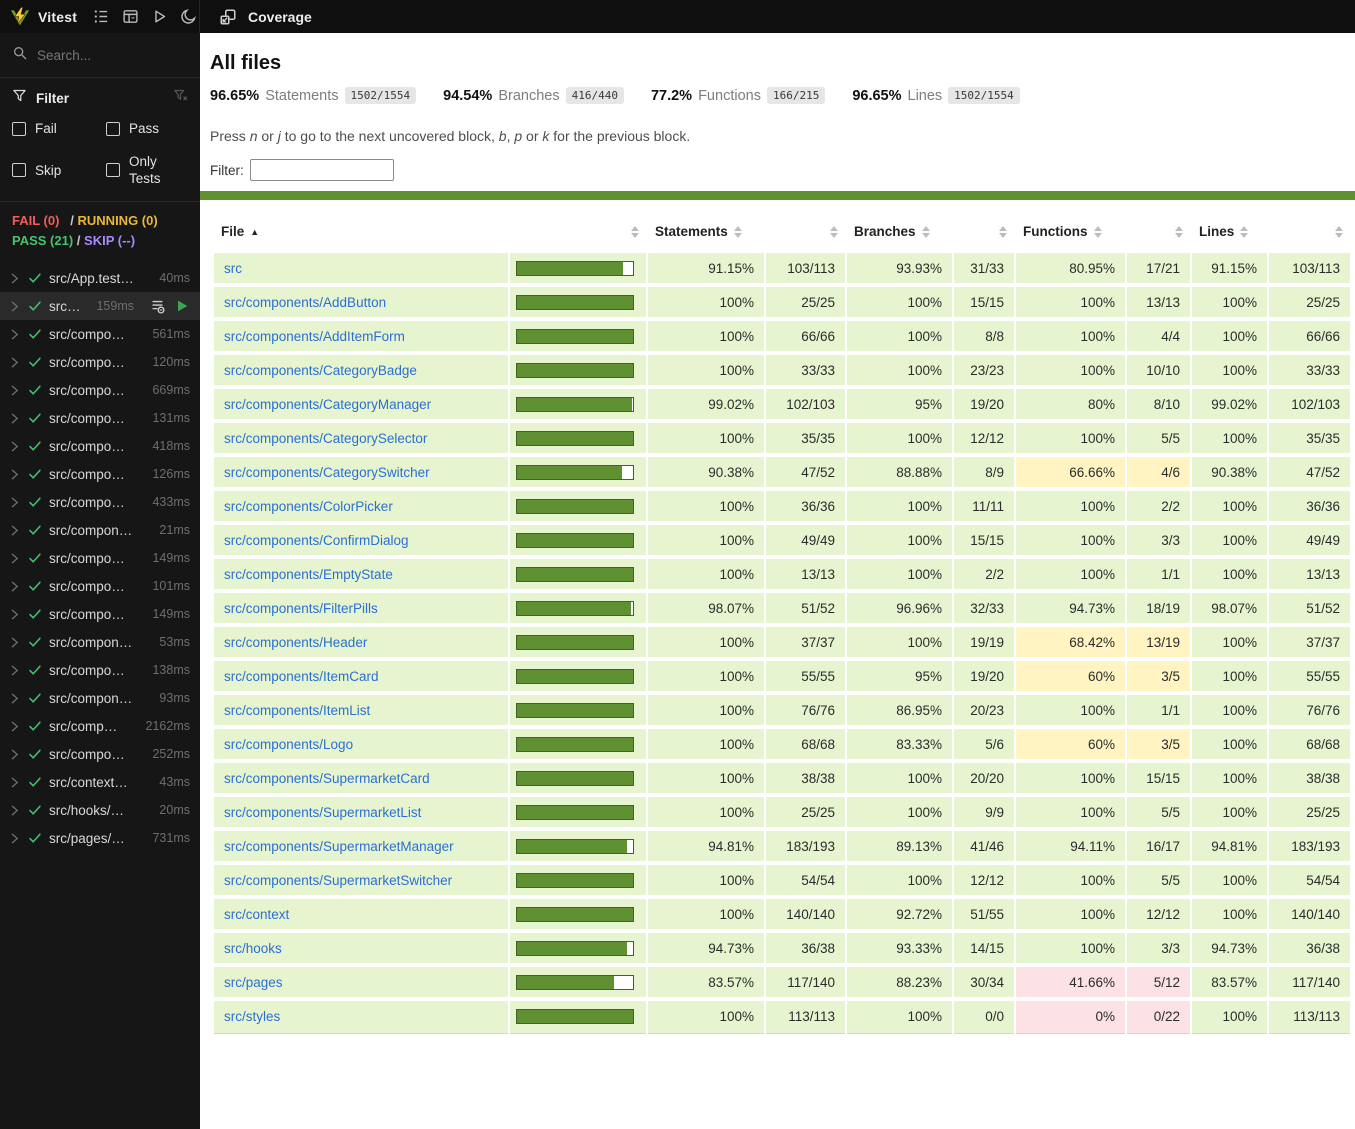 This screenshot has width=1355, height=1129. What do you see at coordinates (100, 810) in the screenshot?
I see `test-file-item: src/hooks/… 20ms` at bounding box center [100, 810].